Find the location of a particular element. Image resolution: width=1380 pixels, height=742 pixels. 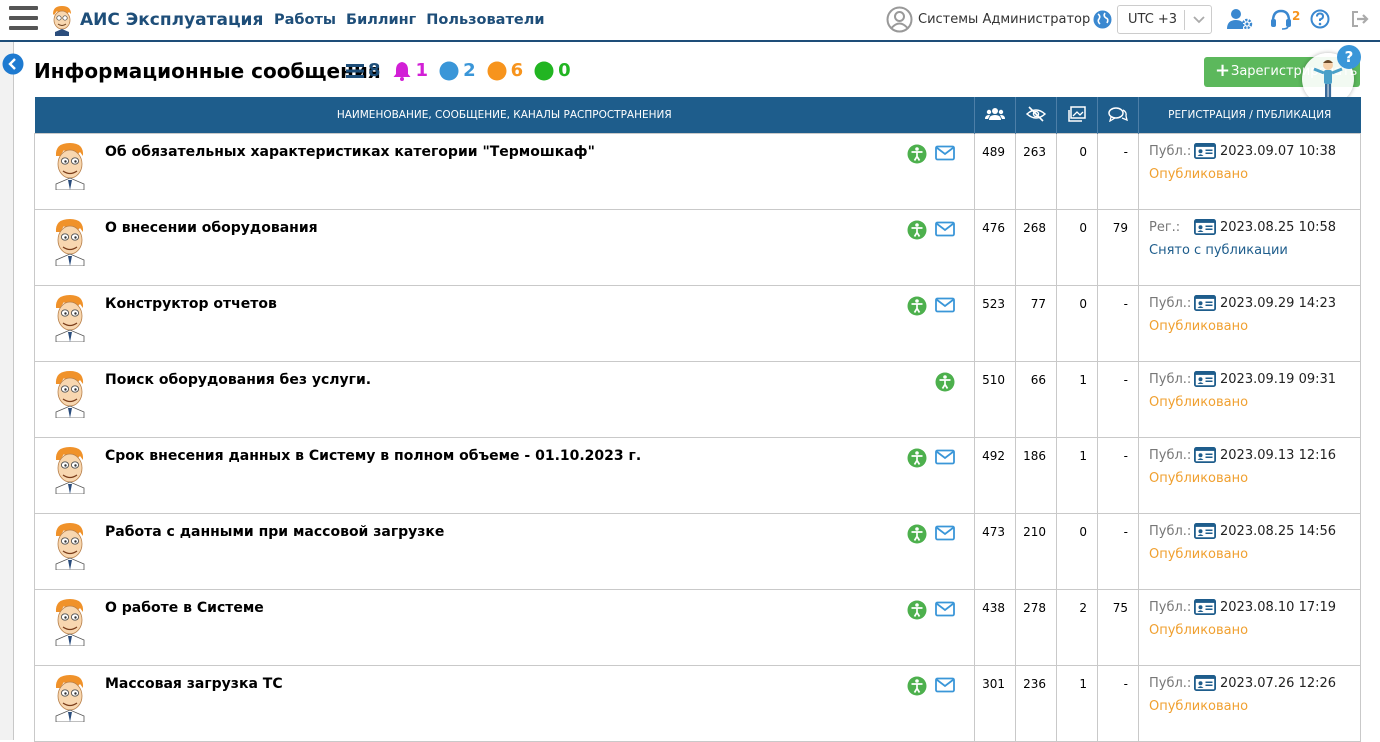

images-icon is located at coordinates (1077, 113).